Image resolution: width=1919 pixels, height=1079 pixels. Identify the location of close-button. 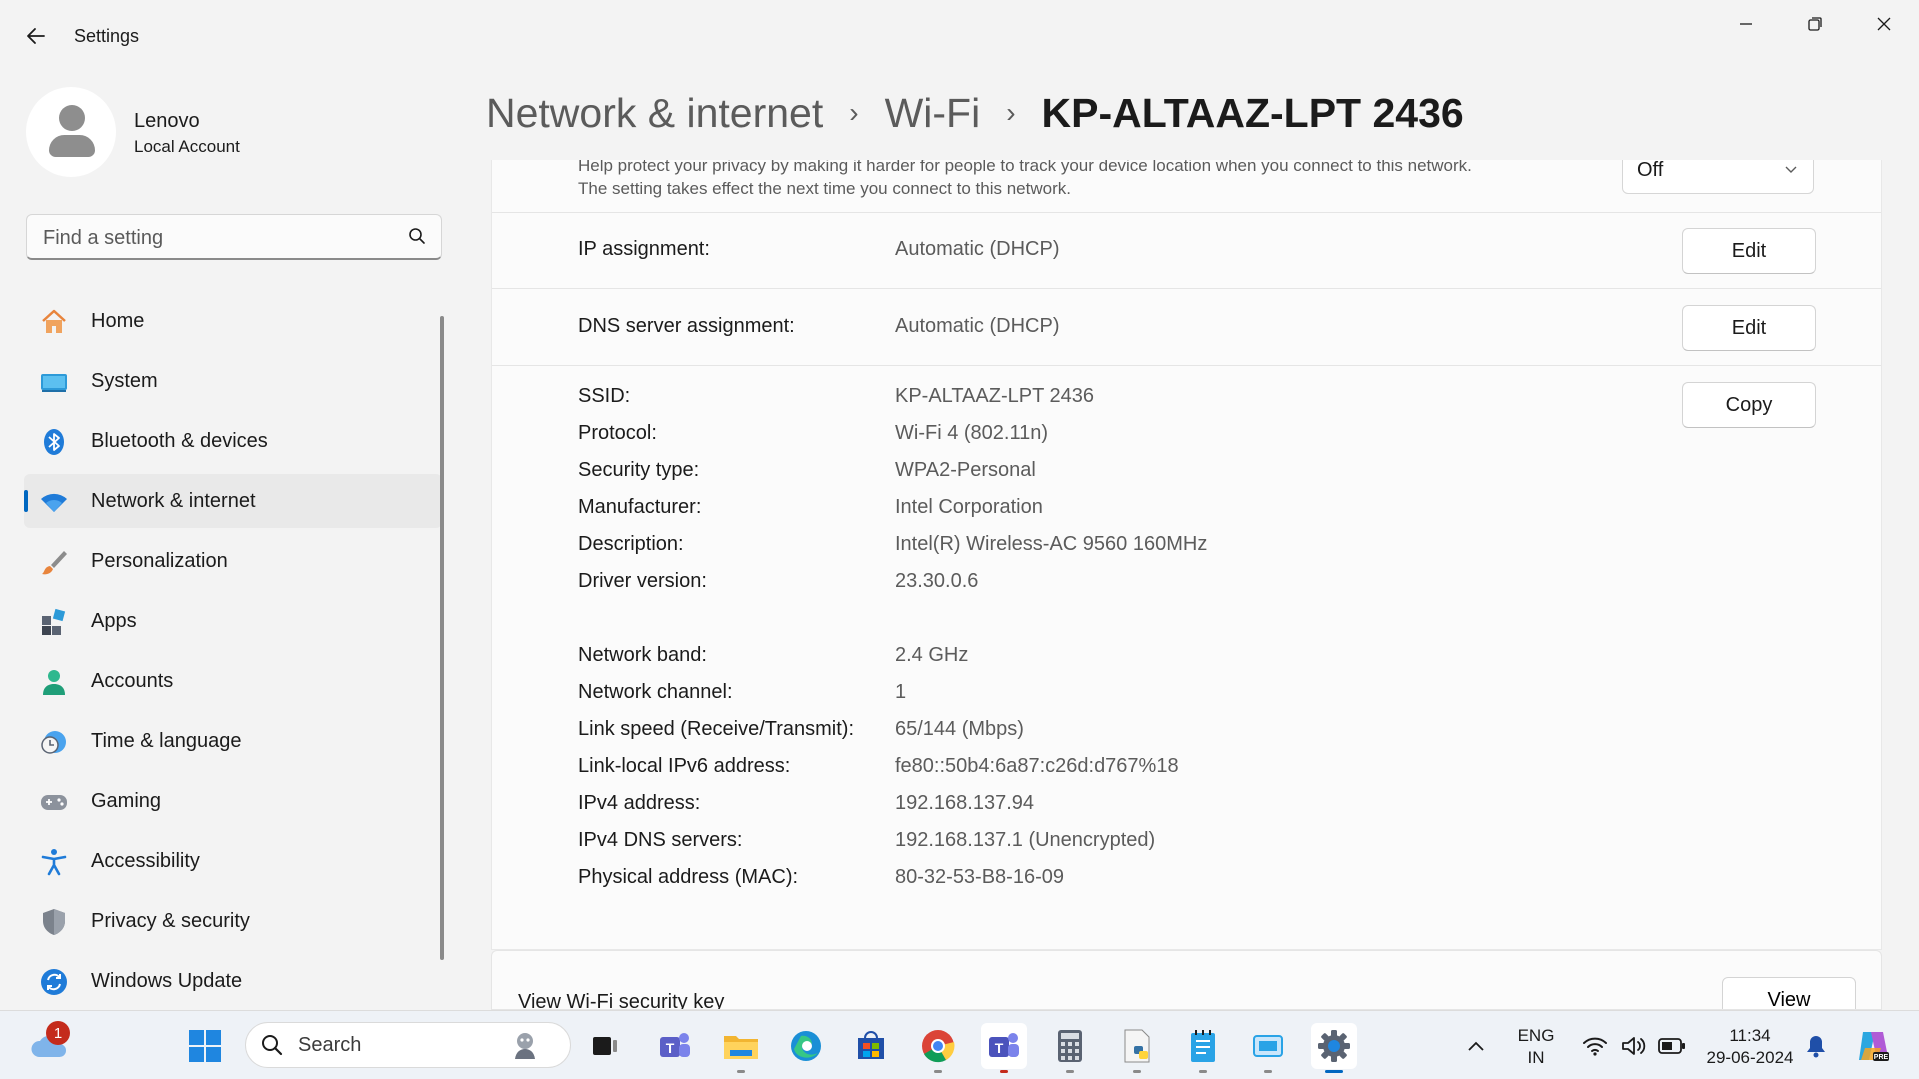
(1884, 24).